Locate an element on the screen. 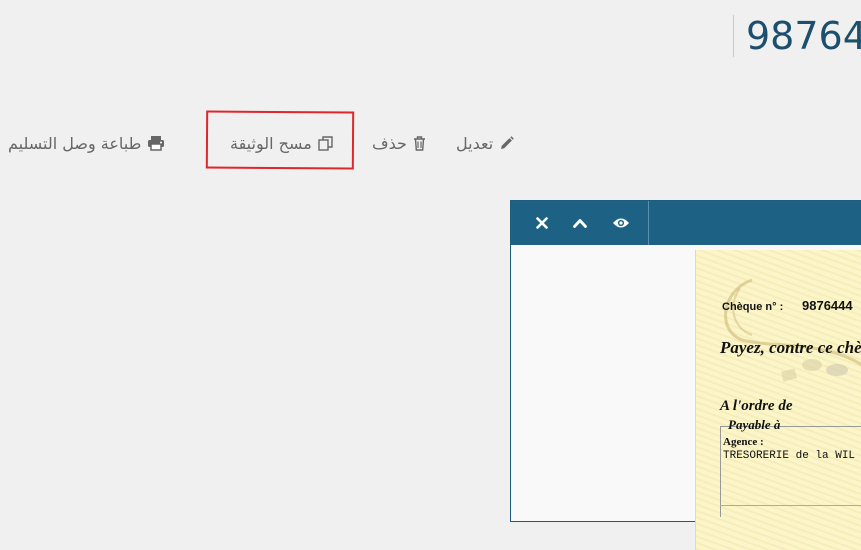  cheque-number-label: Chèque n° : is located at coordinates (753, 307).